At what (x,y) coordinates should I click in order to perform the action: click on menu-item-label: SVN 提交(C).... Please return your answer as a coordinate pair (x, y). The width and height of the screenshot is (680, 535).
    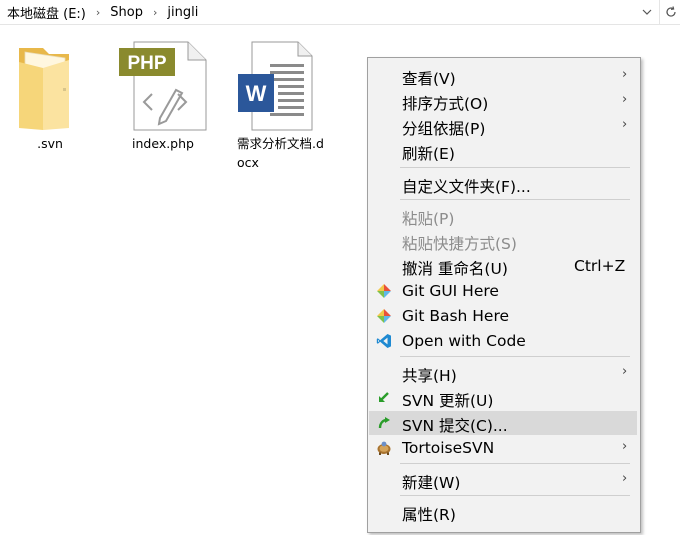
    Looking at the image, I should click on (455, 426).